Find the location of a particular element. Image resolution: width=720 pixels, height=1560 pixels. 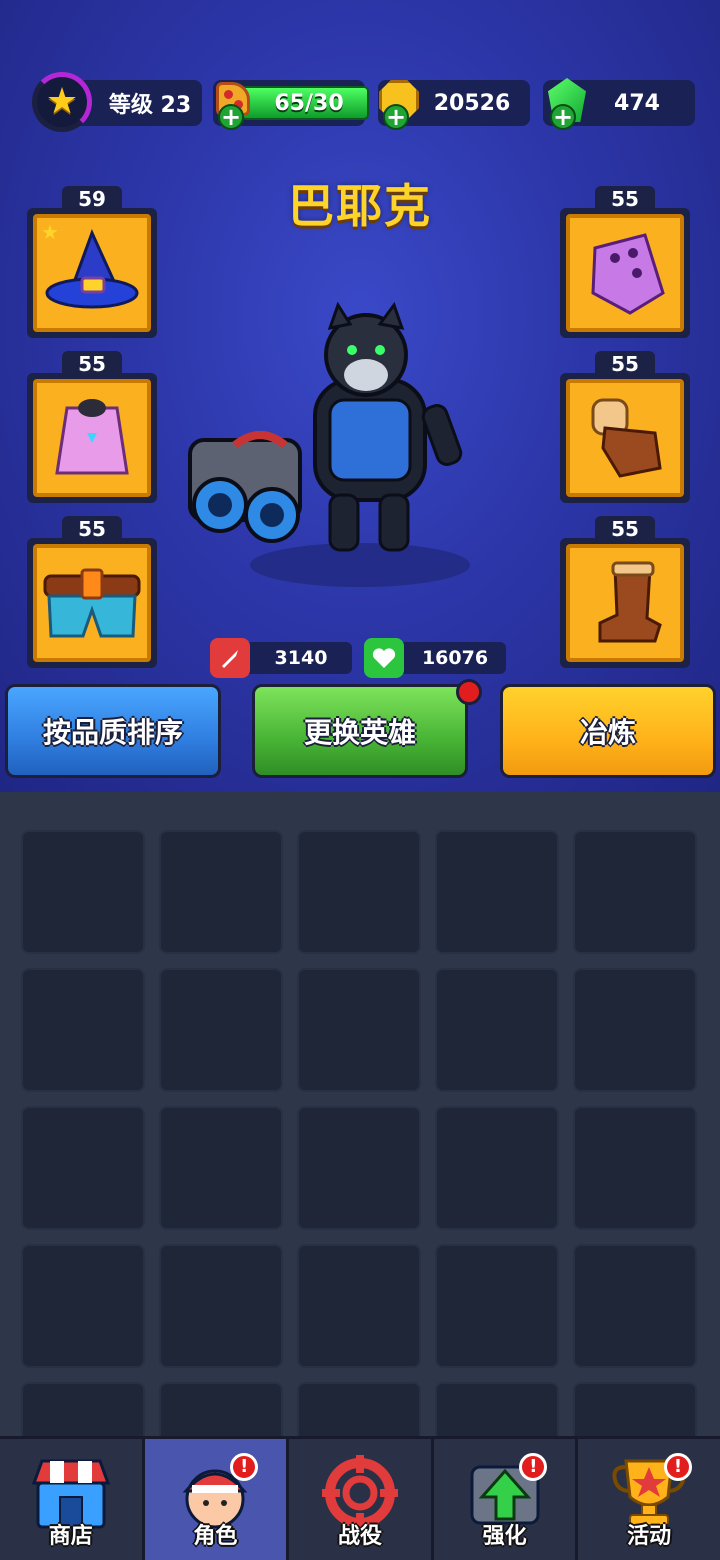

green-gem-icon: + is located at coordinates (566, 104).